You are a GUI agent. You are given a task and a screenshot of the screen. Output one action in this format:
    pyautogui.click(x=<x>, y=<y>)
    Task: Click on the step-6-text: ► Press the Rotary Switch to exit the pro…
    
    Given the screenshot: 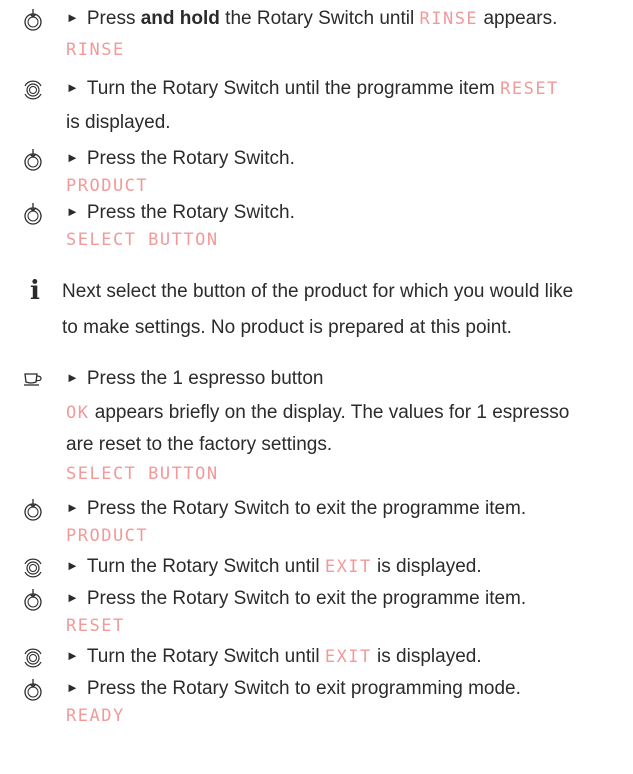 What is the action you would take?
    pyautogui.click(x=346, y=509)
    